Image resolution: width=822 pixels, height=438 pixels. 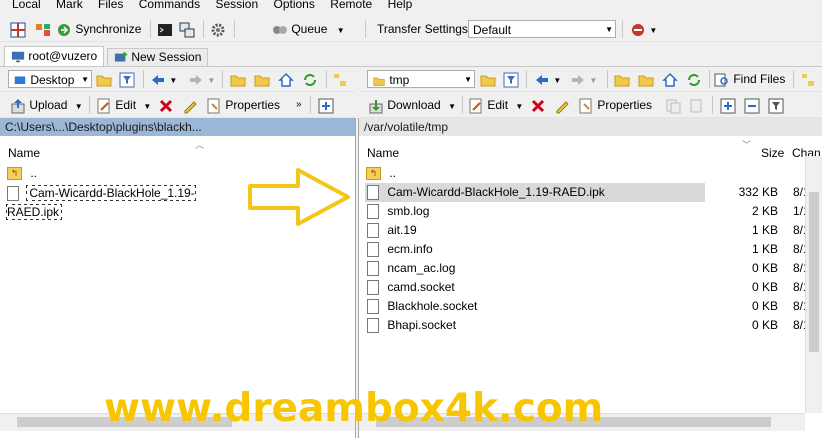 What do you see at coordinates (537, 306) in the screenshot?
I see `right-row-blackhole-socket: Blackhole.socket` at bounding box center [537, 306].